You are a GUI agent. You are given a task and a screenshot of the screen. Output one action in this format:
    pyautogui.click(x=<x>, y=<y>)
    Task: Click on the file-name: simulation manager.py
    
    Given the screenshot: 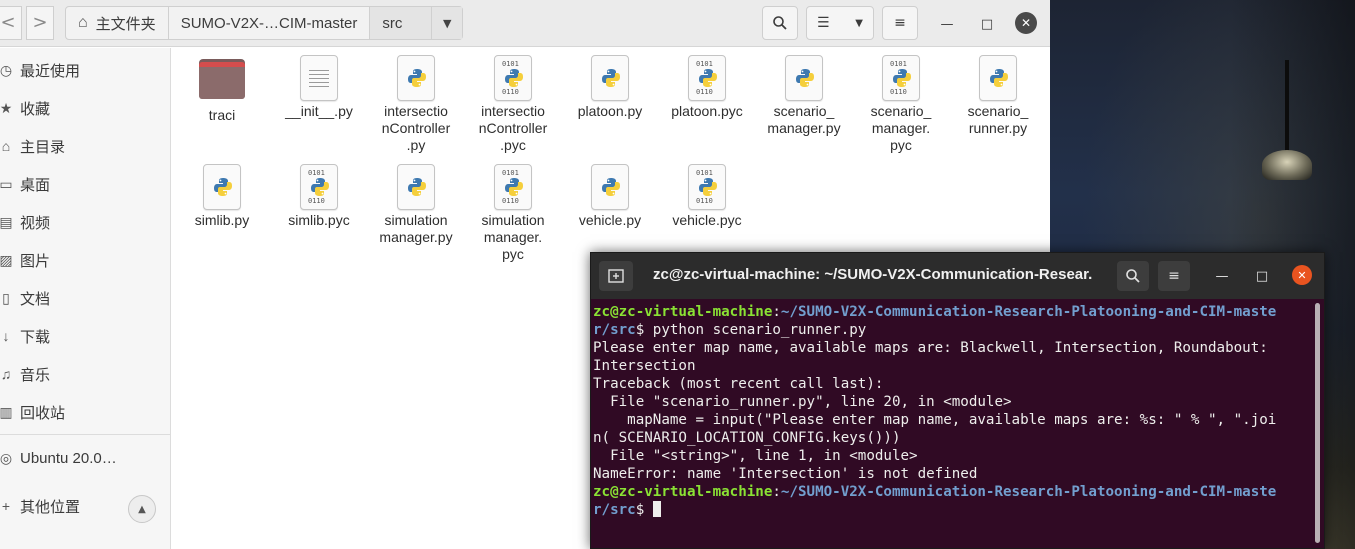 What is the action you would take?
    pyautogui.click(x=416, y=228)
    